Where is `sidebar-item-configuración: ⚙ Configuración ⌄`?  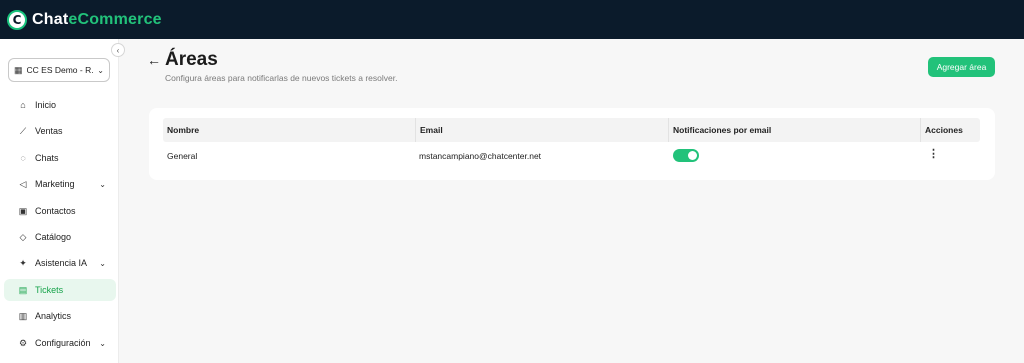
sidebar-item-configuración: ⚙ Configuración ⌄ is located at coordinates (60, 343).